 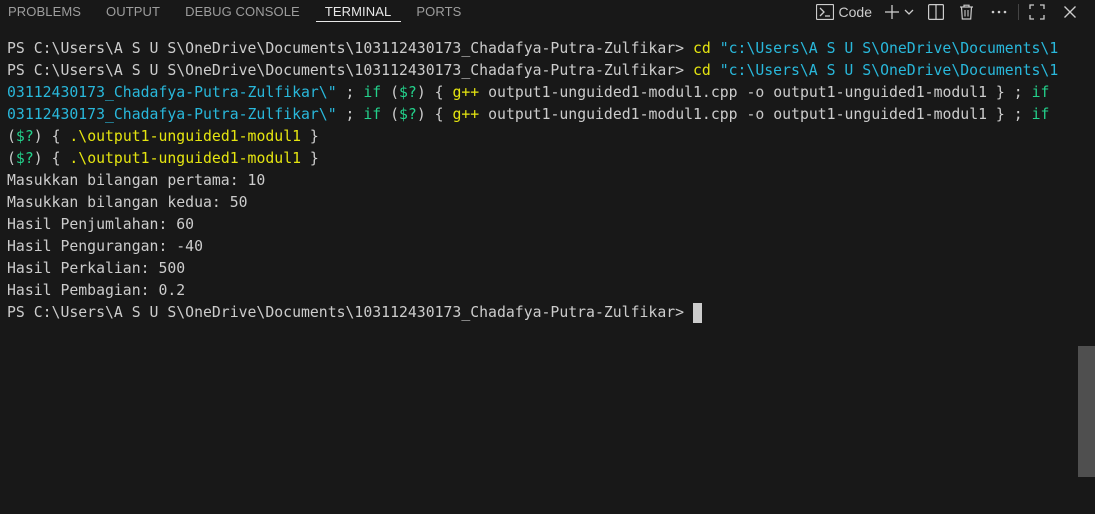 I want to click on tab-problems: PROBLEMS, so click(x=45, y=11).